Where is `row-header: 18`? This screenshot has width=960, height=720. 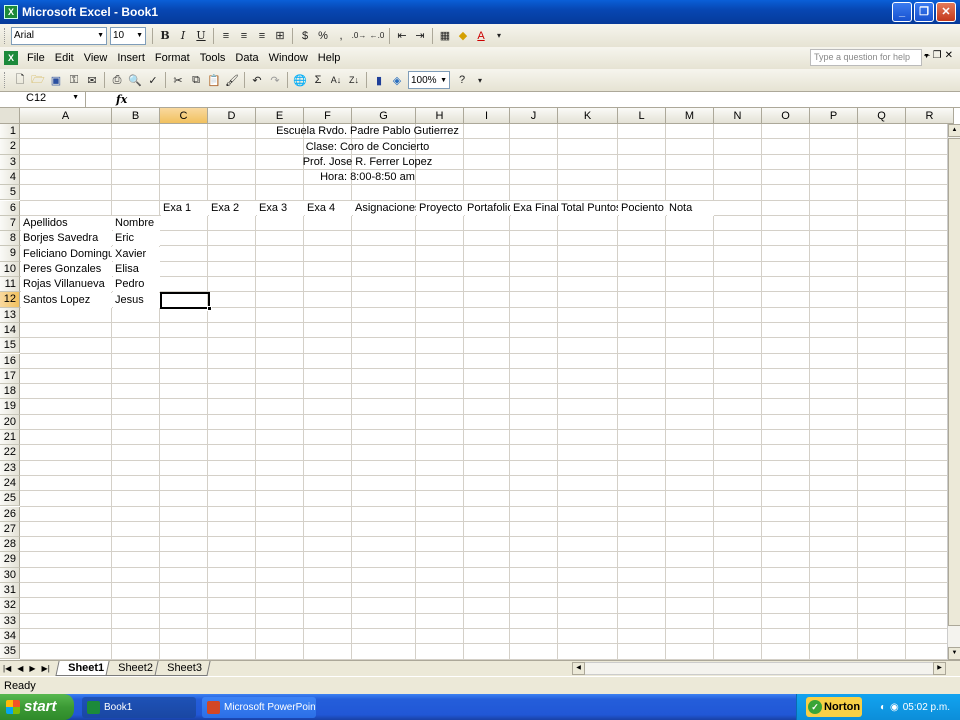 row-header: 18 is located at coordinates (10, 392).